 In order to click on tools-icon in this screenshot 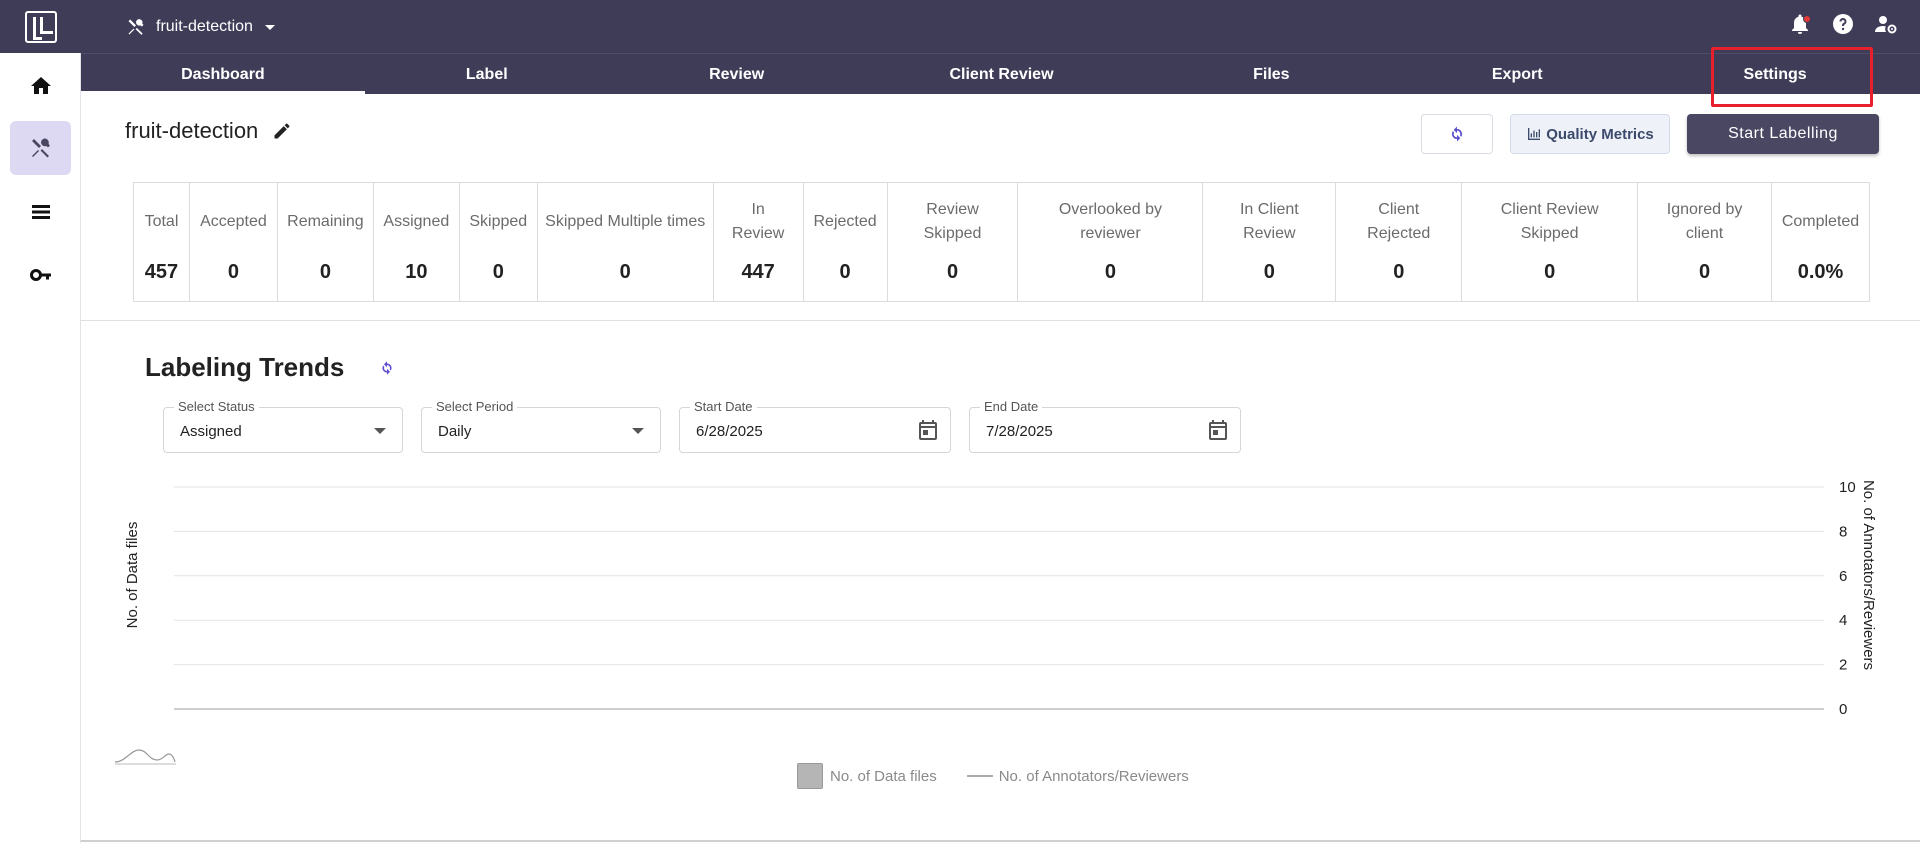, I will do `click(40, 148)`.